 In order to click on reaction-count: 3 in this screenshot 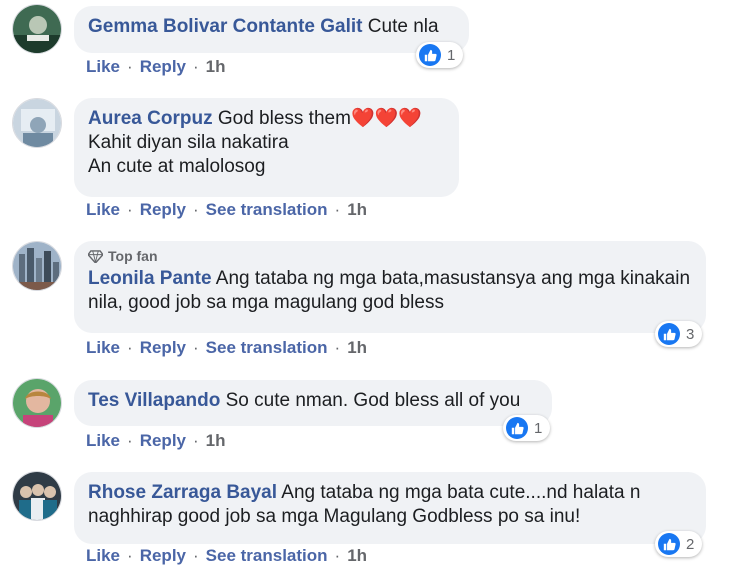, I will do `click(679, 334)`.